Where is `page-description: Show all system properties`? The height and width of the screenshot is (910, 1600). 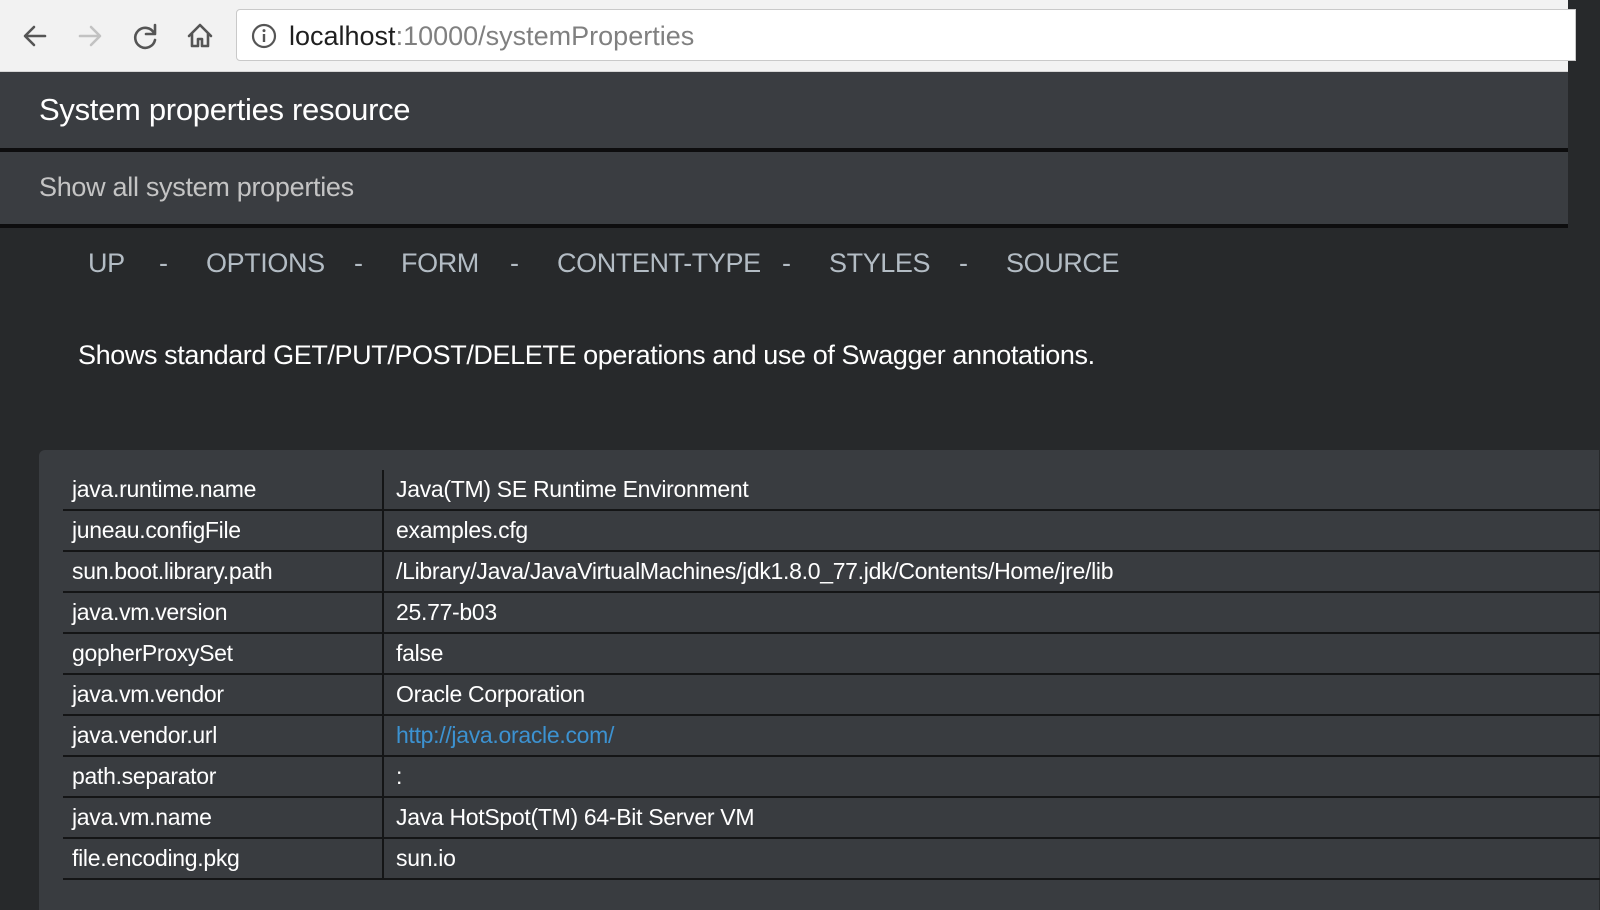
page-description: Show all system properties is located at coordinates (196, 187).